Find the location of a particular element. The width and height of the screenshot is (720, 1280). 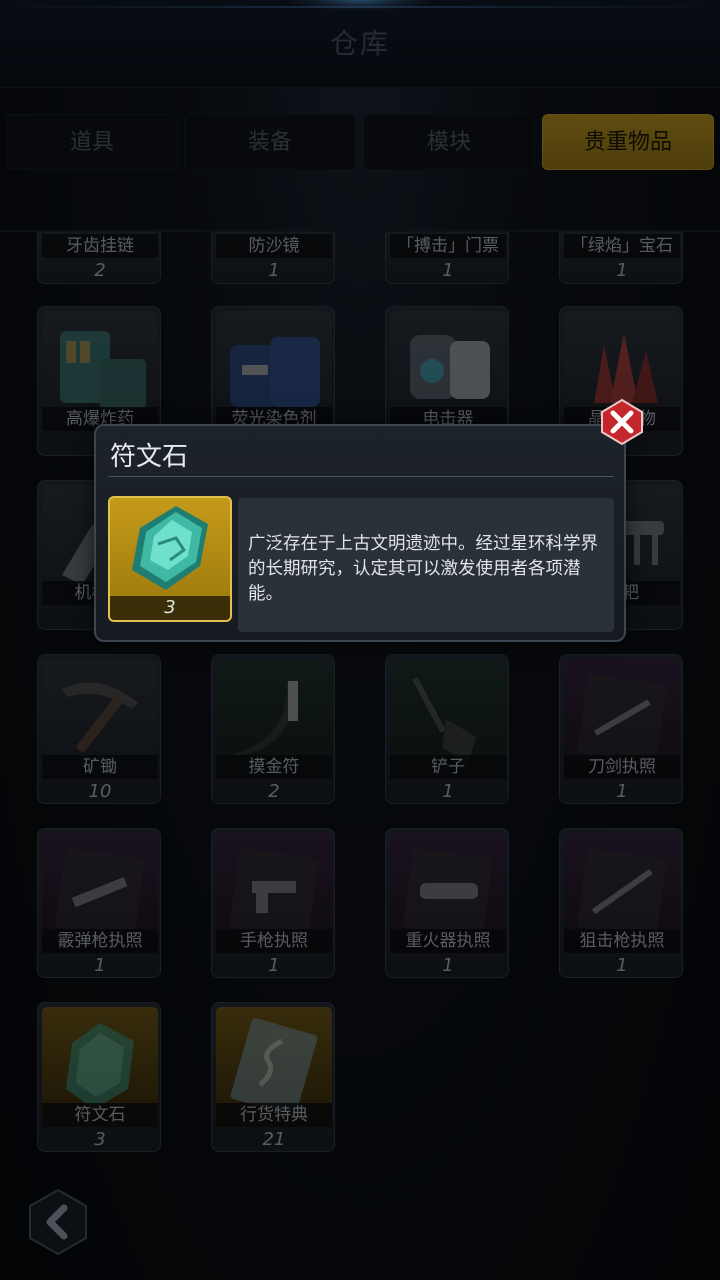

close-button is located at coordinates (622, 422).